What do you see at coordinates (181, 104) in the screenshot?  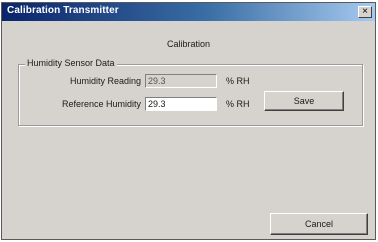 I see `reference-humidity-input` at bounding box center [181, 104].